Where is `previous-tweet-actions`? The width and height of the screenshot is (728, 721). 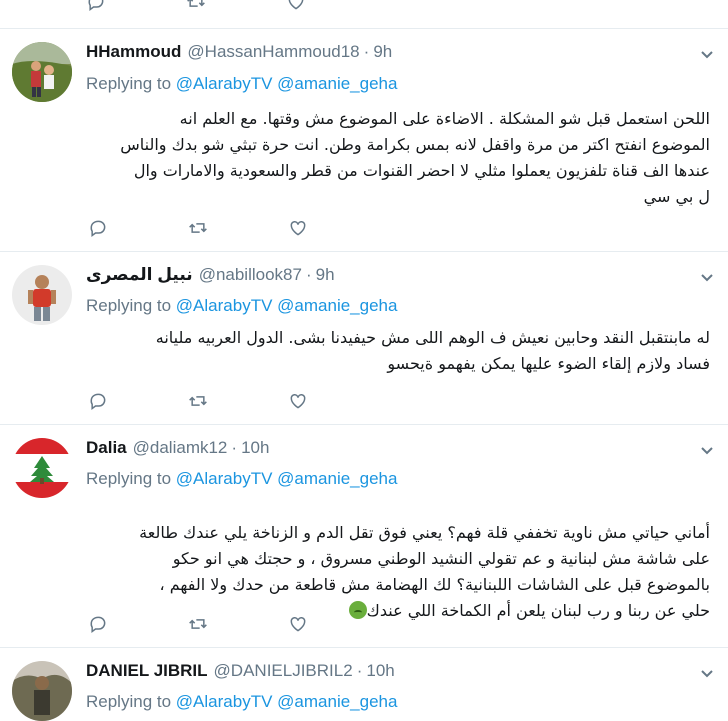
previous-tweet-actions is located at coordinates (364, 14).